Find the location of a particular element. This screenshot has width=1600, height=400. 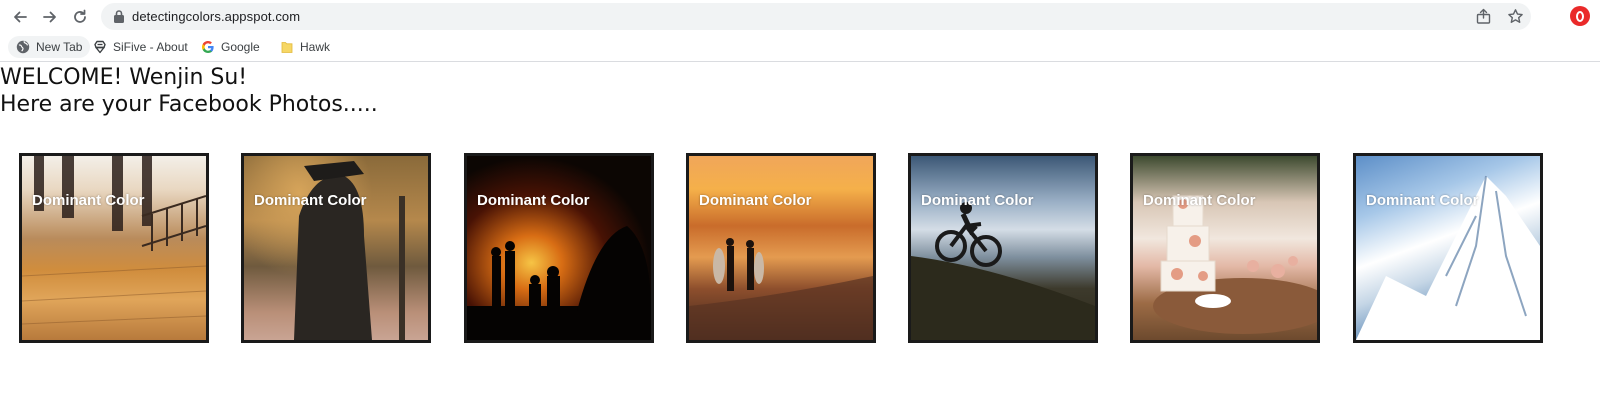

bookmark-new-tab: New Tab is located at coordinates (49, 47).